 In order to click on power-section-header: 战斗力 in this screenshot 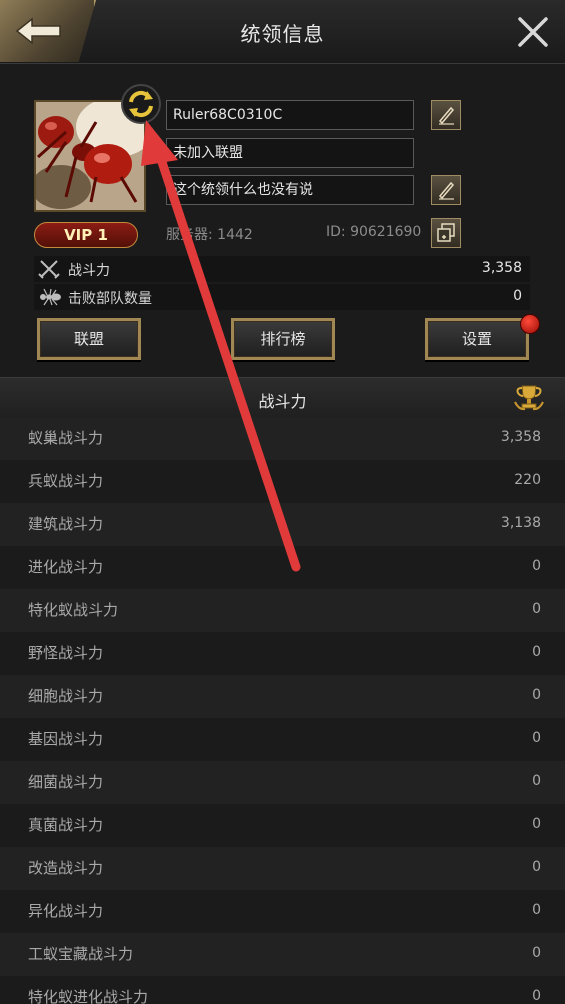, I will do `click(282, 397)`.